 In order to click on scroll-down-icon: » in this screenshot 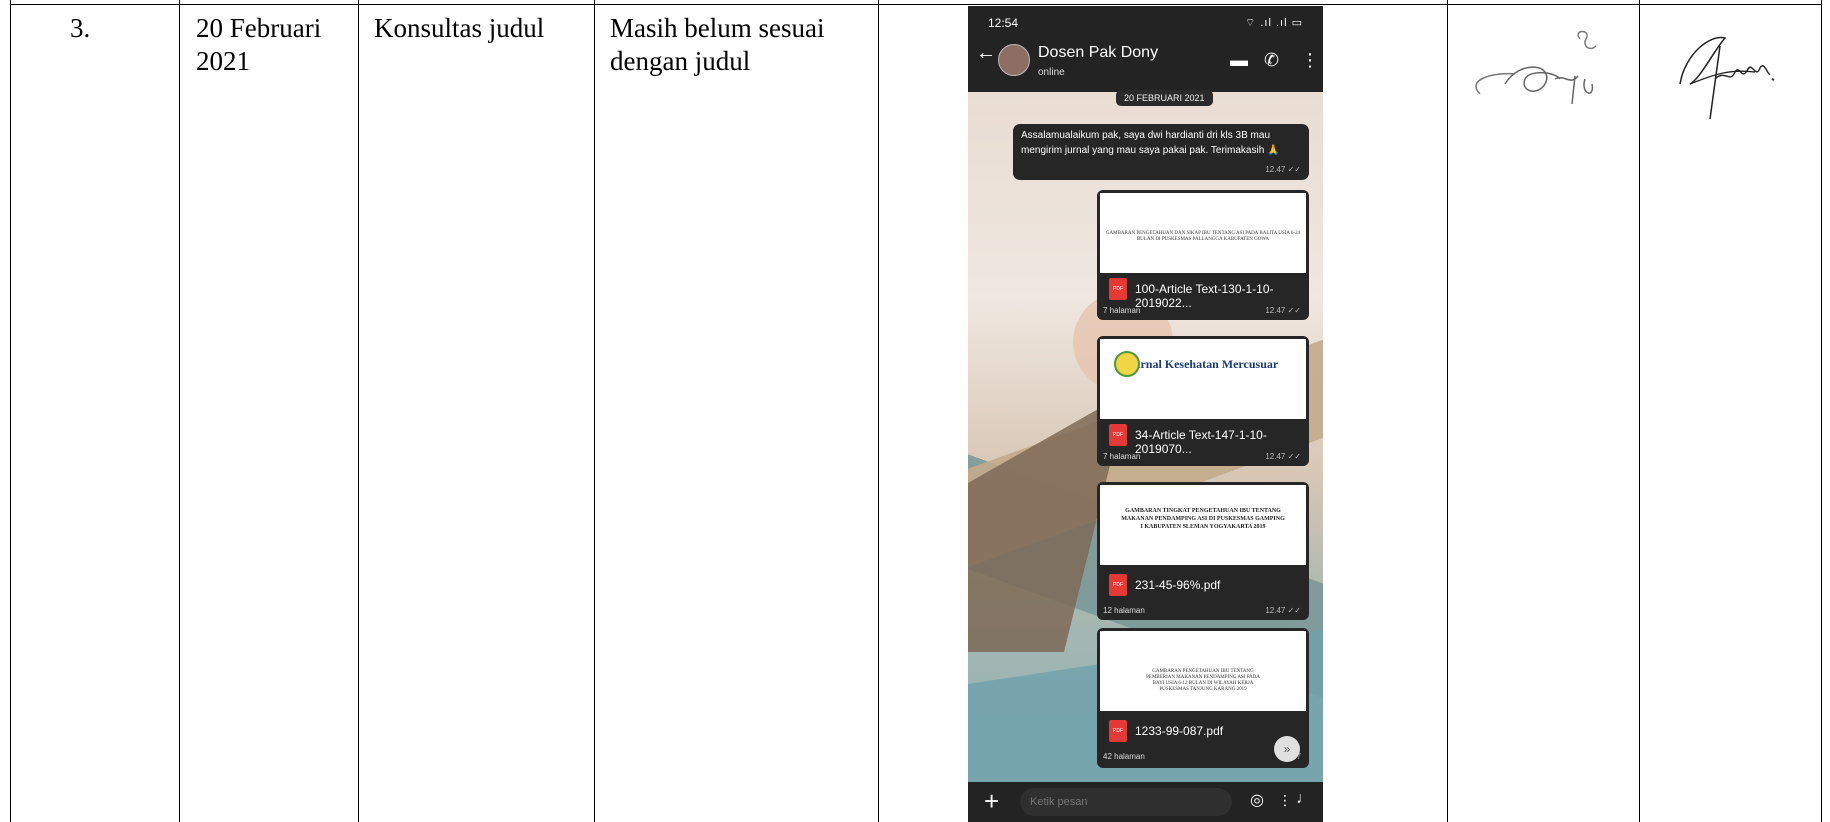, I will do `click(1287, 749)`.